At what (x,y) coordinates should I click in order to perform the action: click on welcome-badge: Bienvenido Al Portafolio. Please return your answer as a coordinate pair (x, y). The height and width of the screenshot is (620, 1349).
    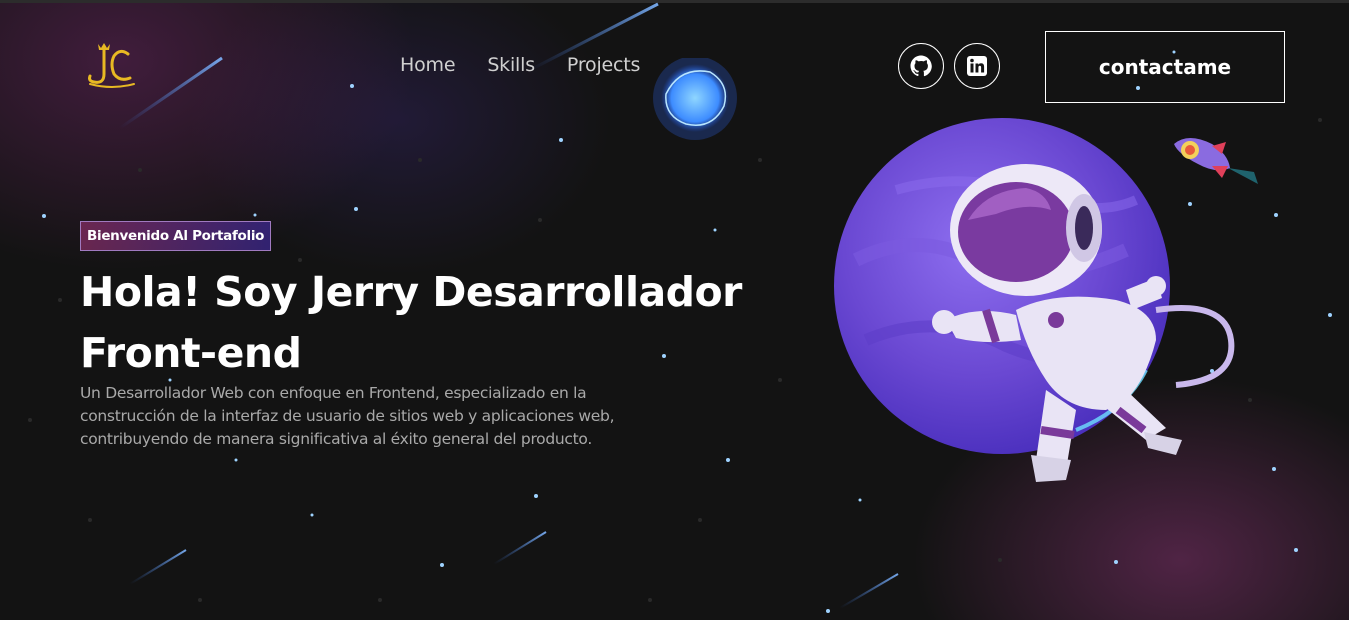
    Looking at the image, I should click on (176, 236).